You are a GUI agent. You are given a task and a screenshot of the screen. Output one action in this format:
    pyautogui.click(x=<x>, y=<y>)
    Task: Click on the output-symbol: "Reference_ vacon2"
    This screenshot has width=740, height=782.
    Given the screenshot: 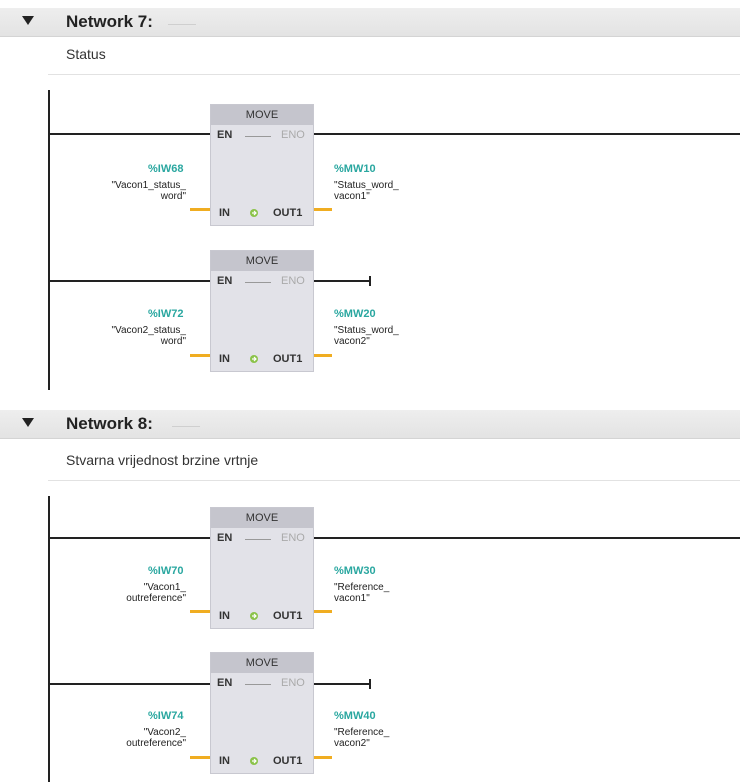 What is the action you would take?
    pyautogui.click(x=361, y=738)
    